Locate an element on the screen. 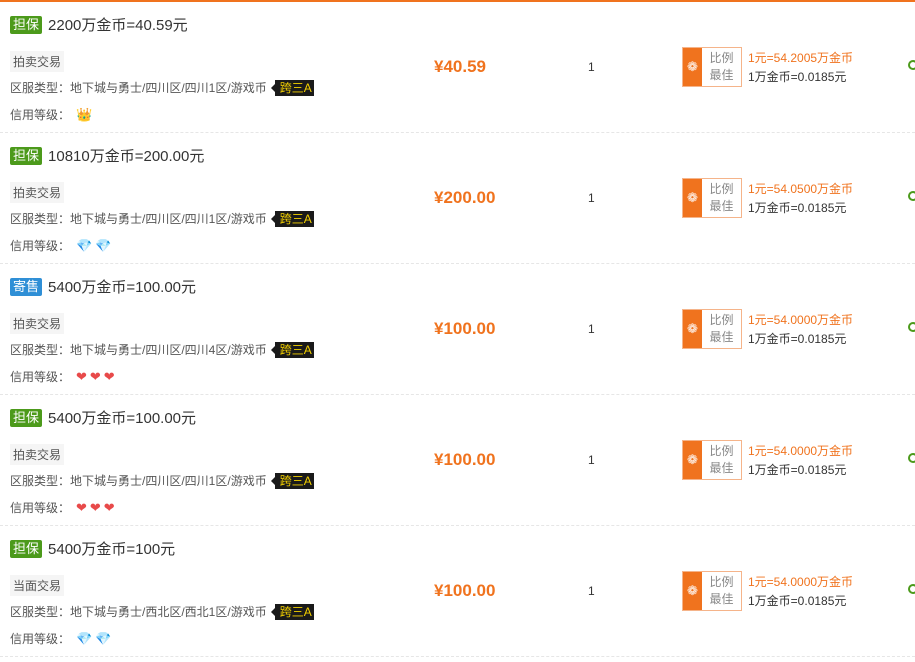 This screenshot has width=915, height=662. listing-title-text: 2200万金币=40.59元 is located at coordinates (118, 24).